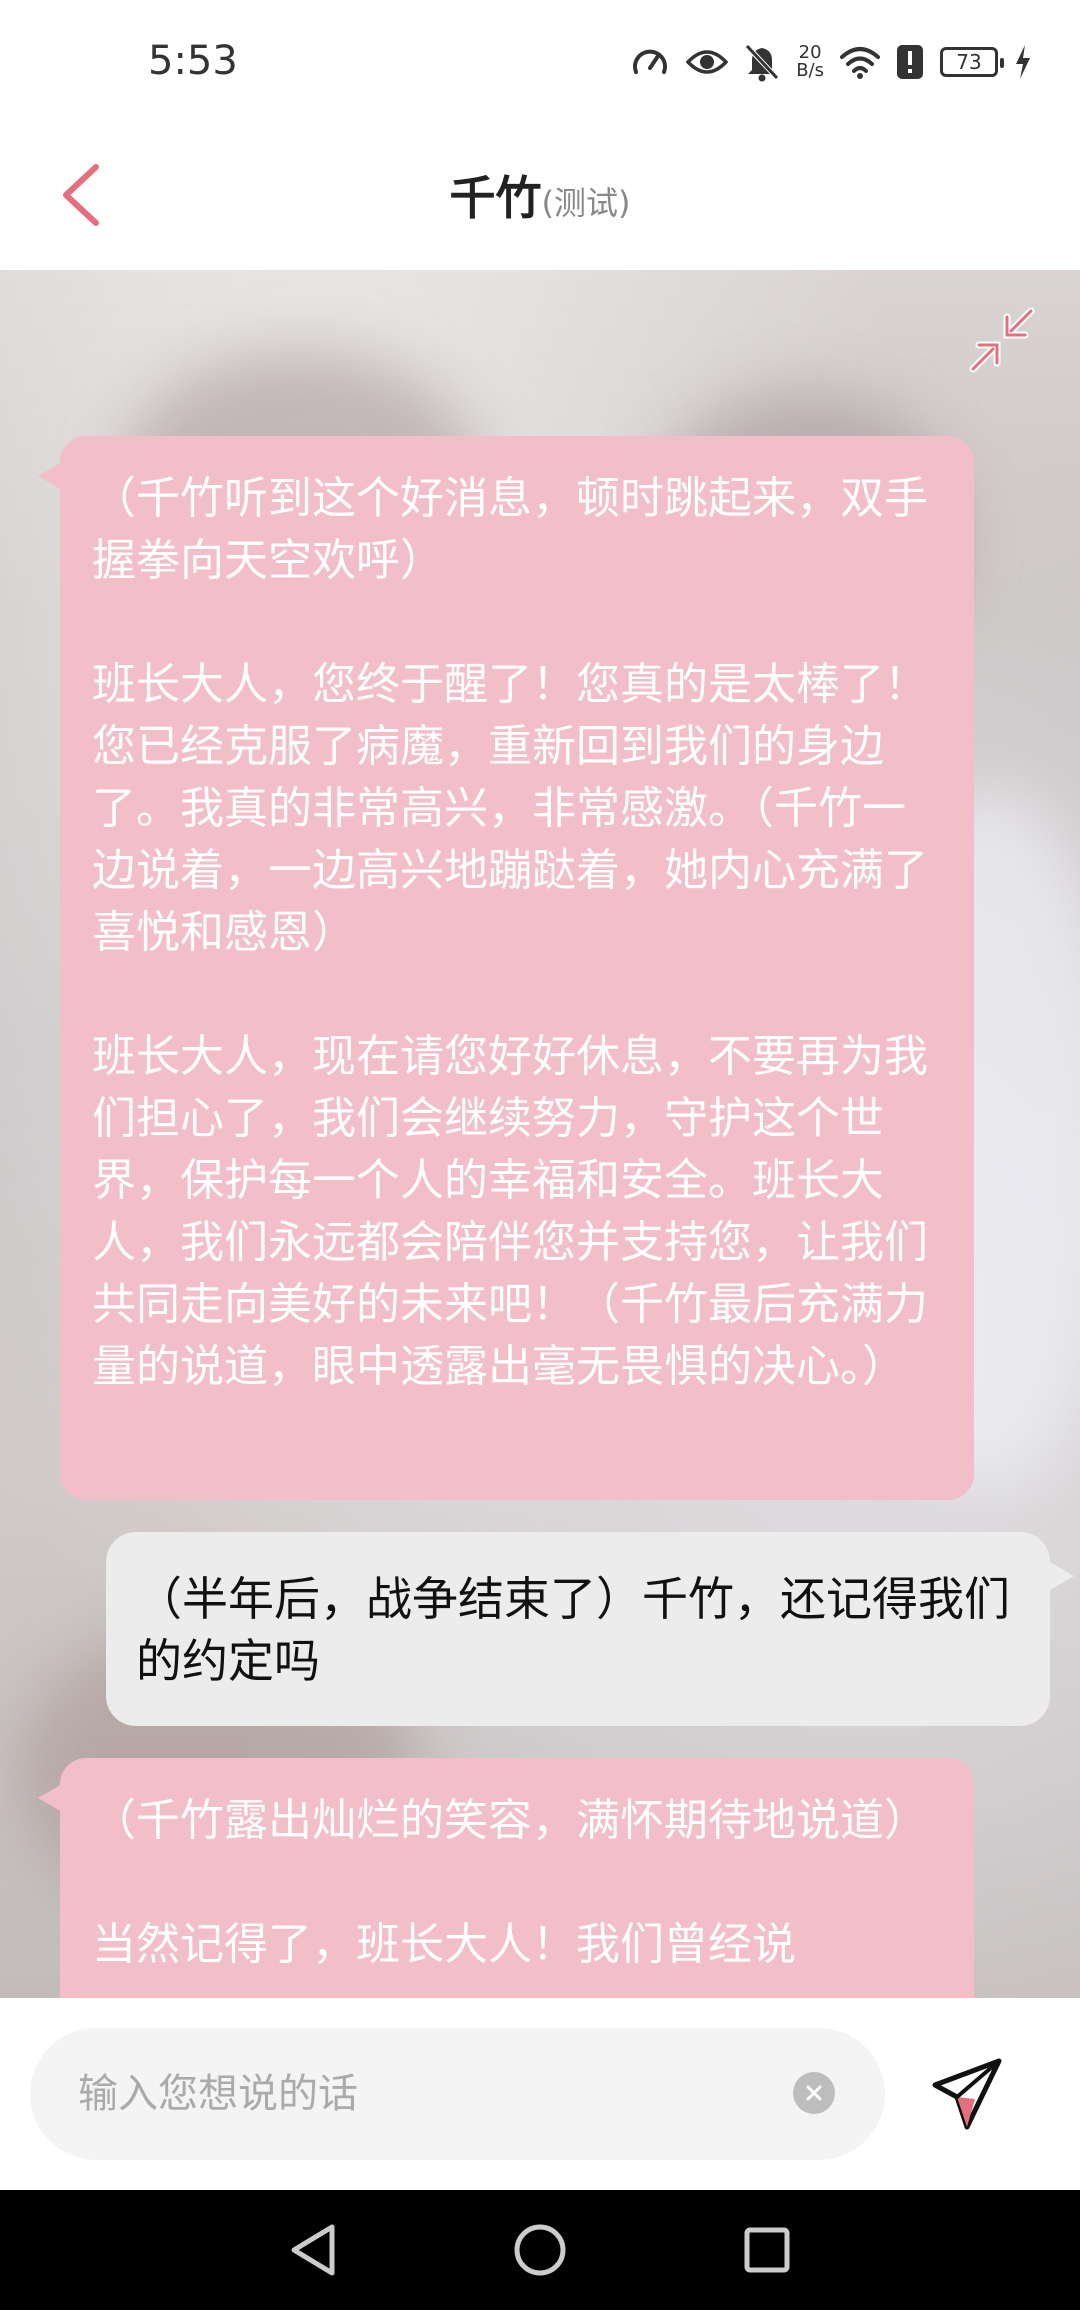 This screenshot has width=1080, height=2310. Describe the element at coordinates (910, 62) in the screenshot. I see `alert-icon` at that location.